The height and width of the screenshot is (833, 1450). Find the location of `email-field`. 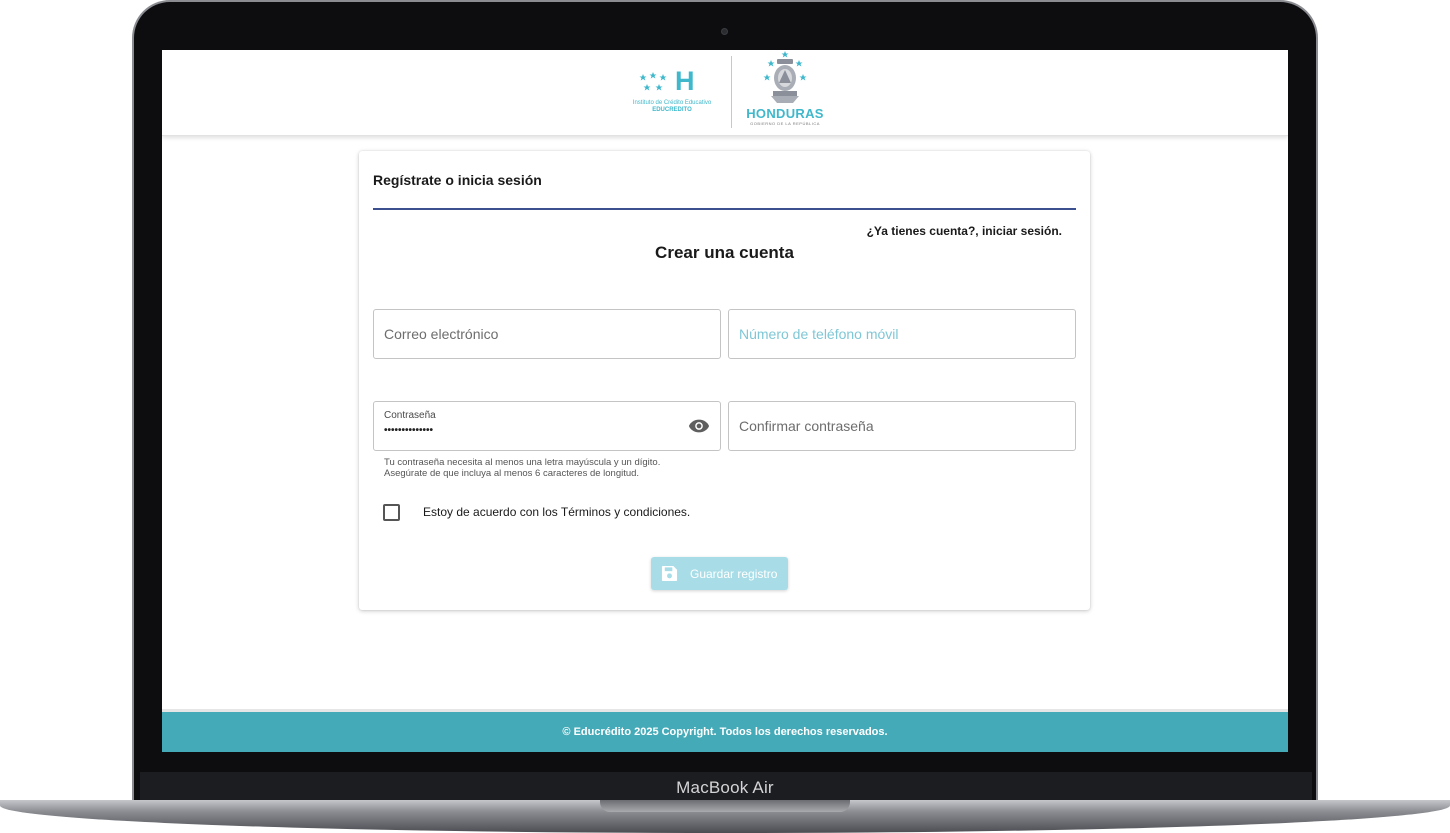

email-field is located at coordinates (547, 334).